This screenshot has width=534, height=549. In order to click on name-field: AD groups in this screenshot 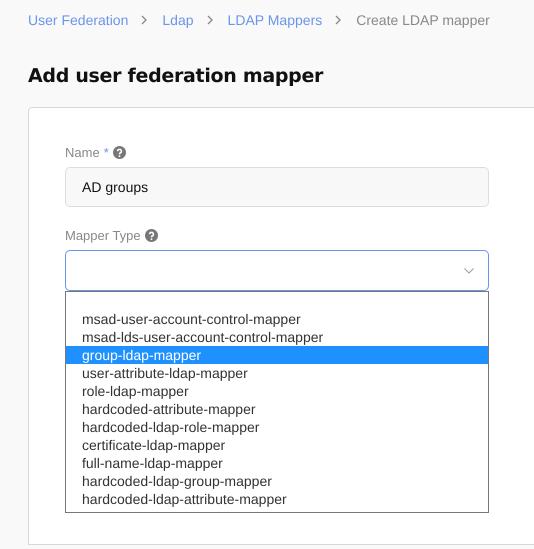, I will do `click(277, 187)`.